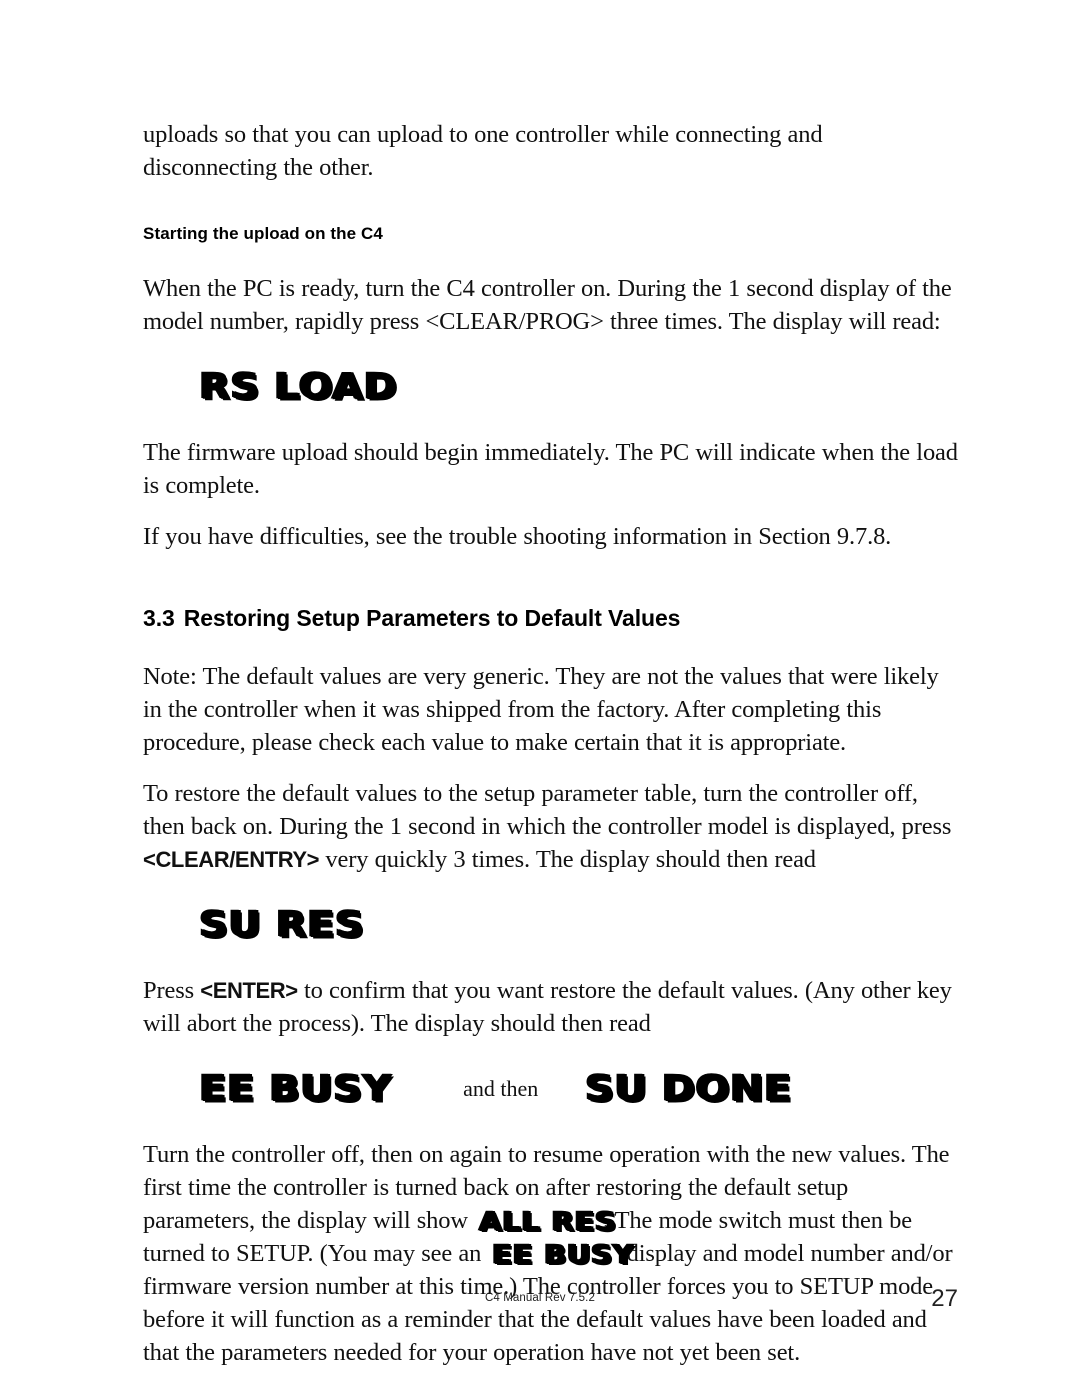 This screenshot has width=1080, height=1397. Describe the element at coordinates (547, 1222) in the screenshot. I see `display-all-res: ALL RES` at that location.